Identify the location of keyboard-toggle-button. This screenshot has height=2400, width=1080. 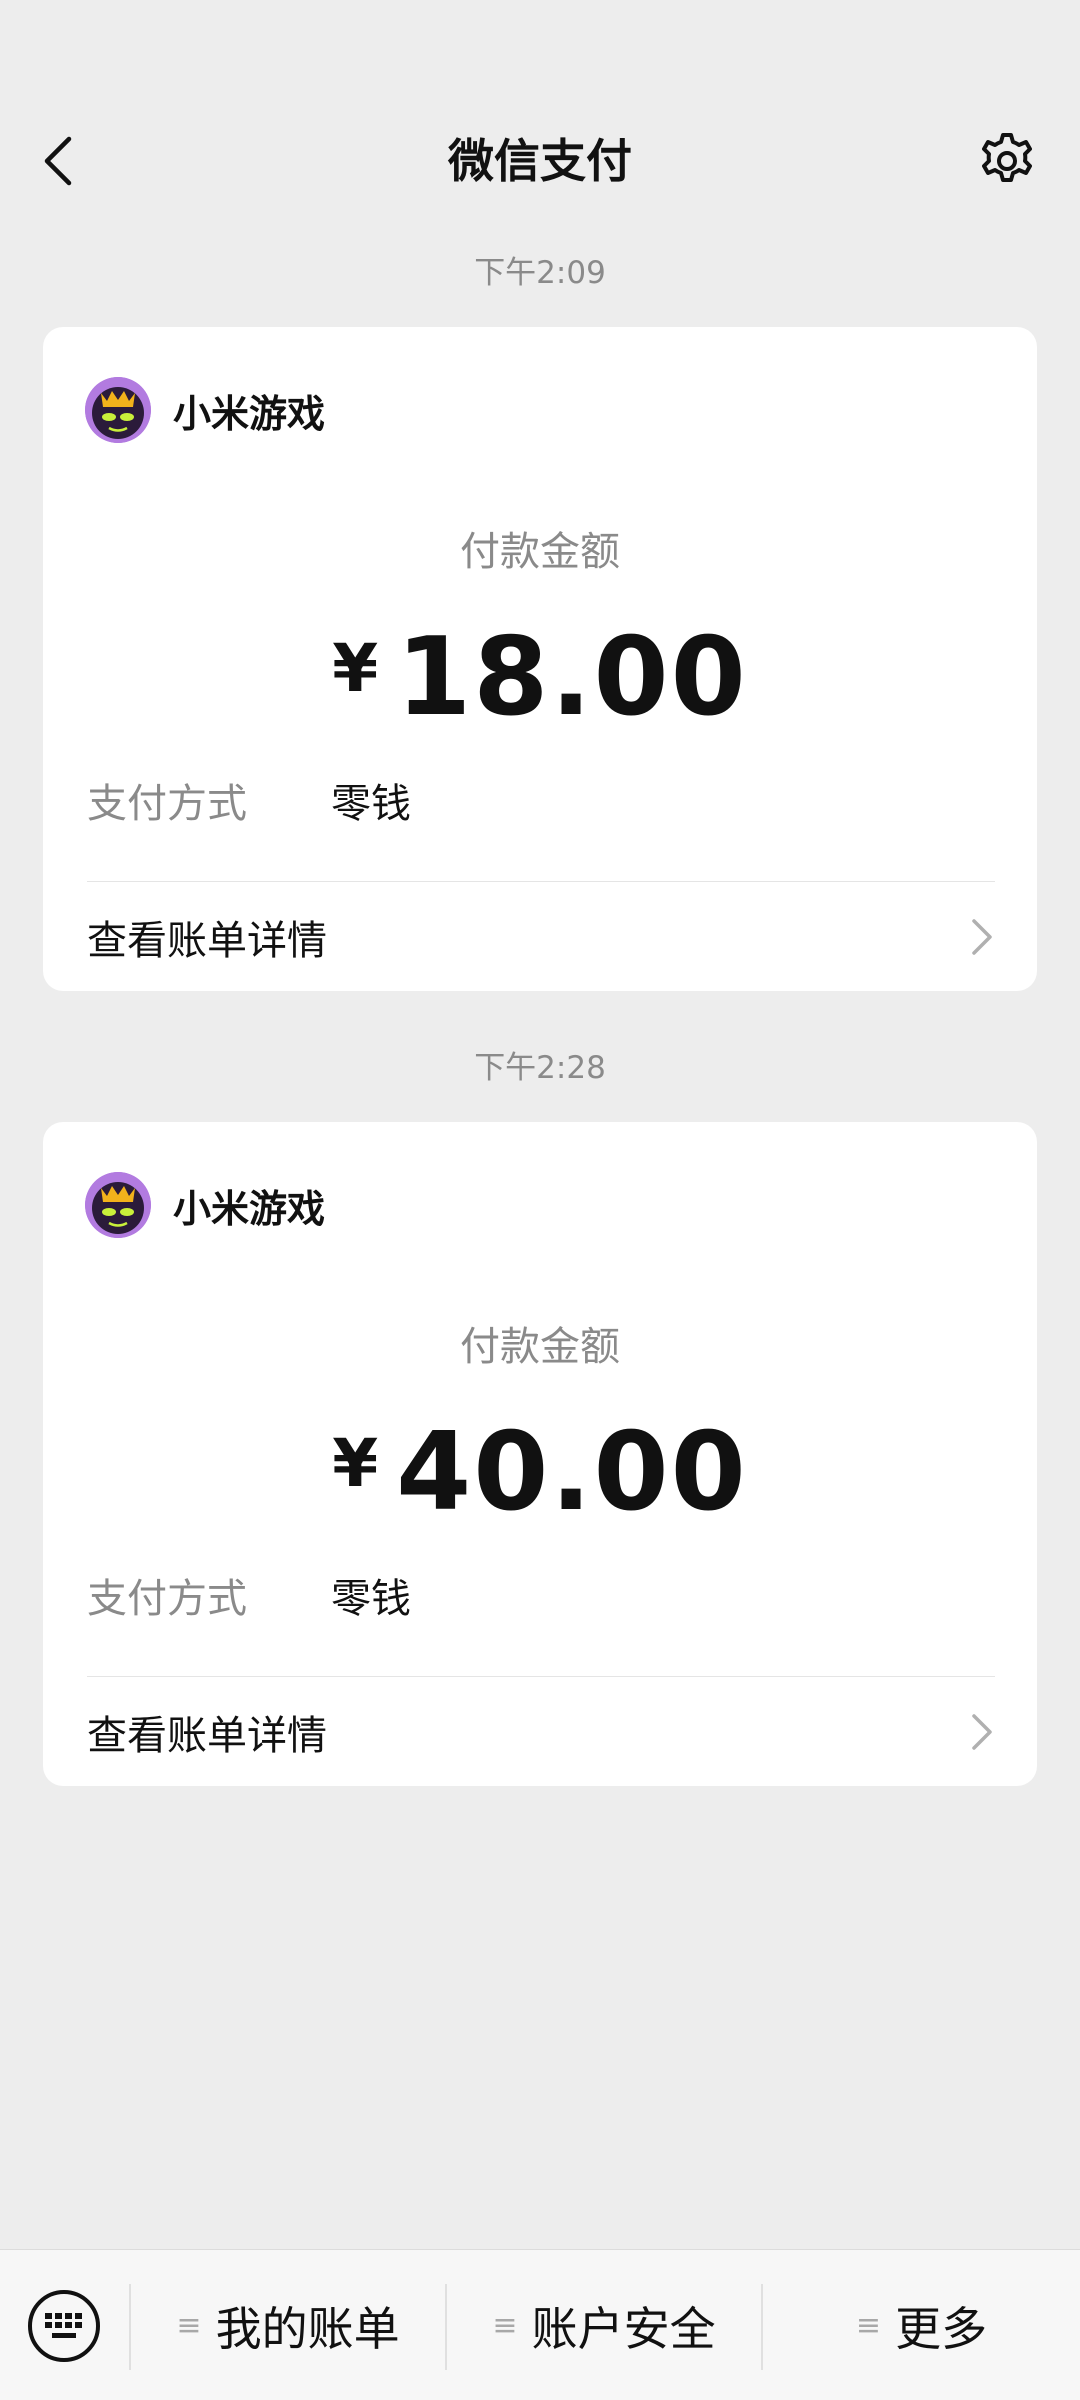
(64, 2326).